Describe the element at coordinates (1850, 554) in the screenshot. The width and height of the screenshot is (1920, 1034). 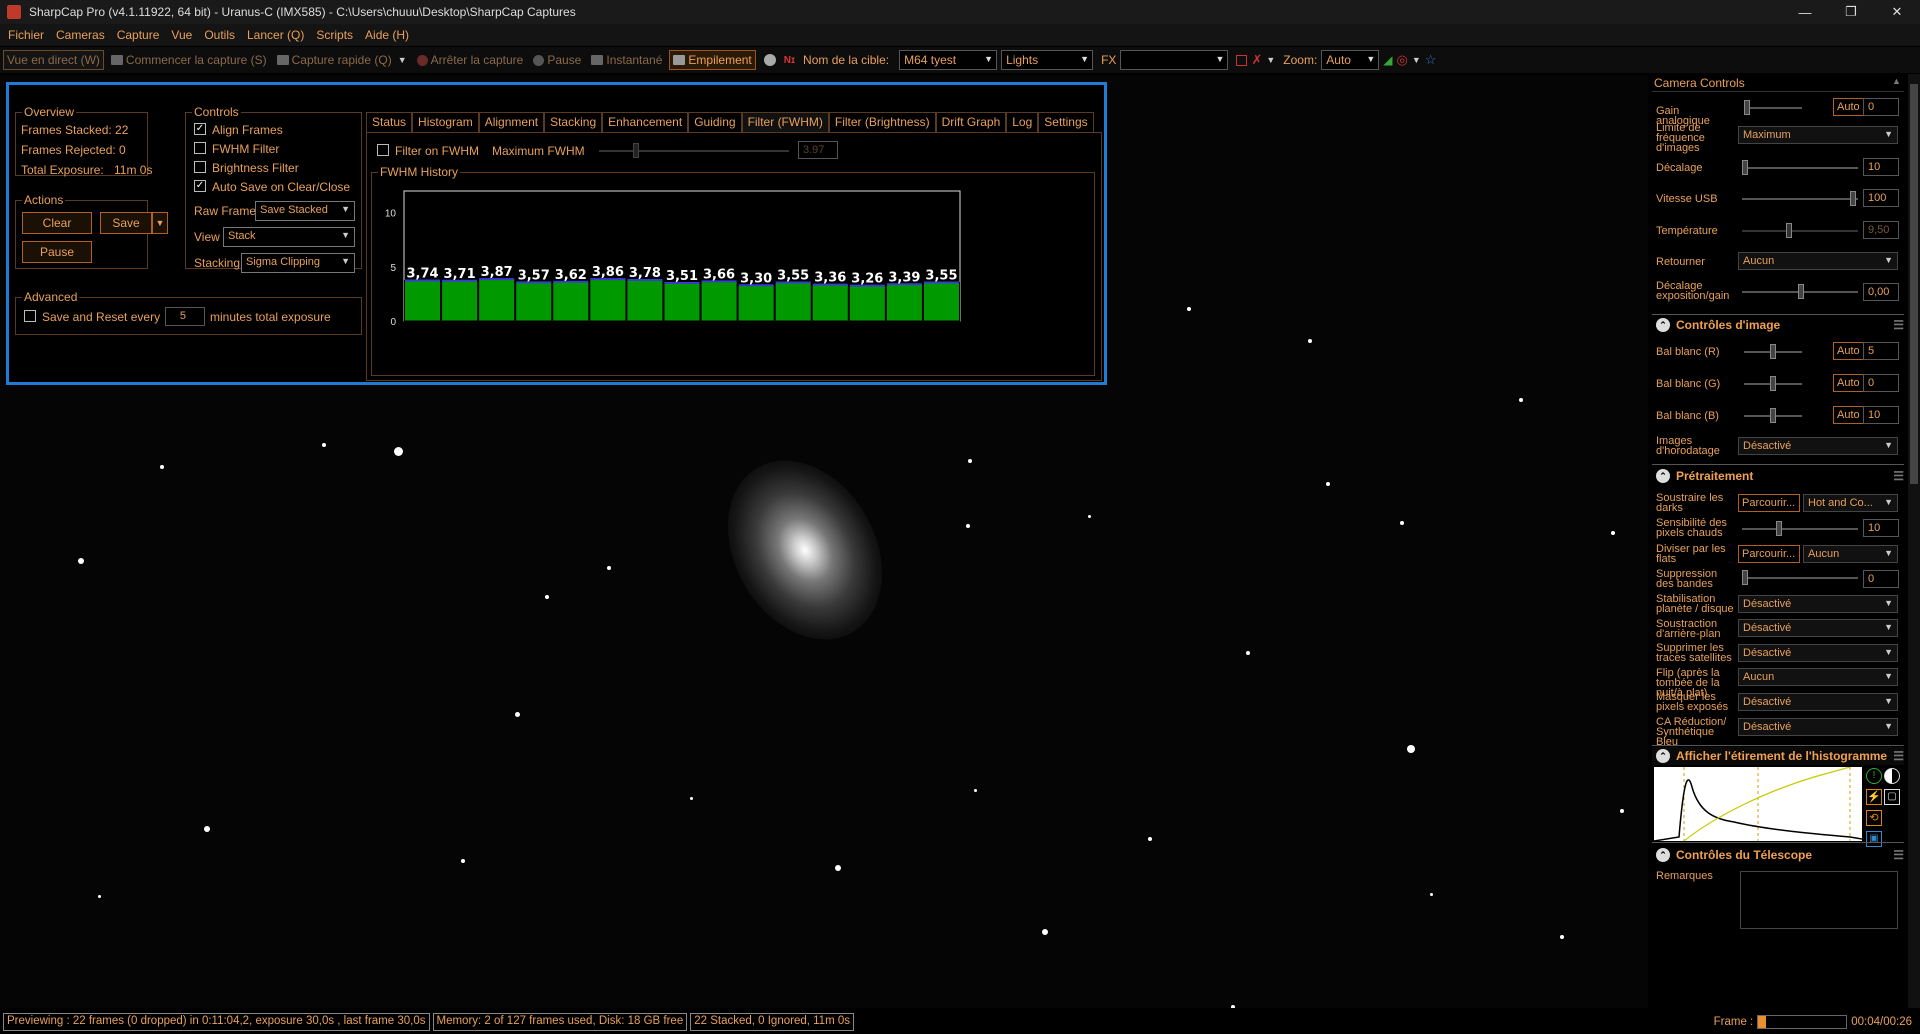
I see `flats-select: Aucun ▼` at that location.